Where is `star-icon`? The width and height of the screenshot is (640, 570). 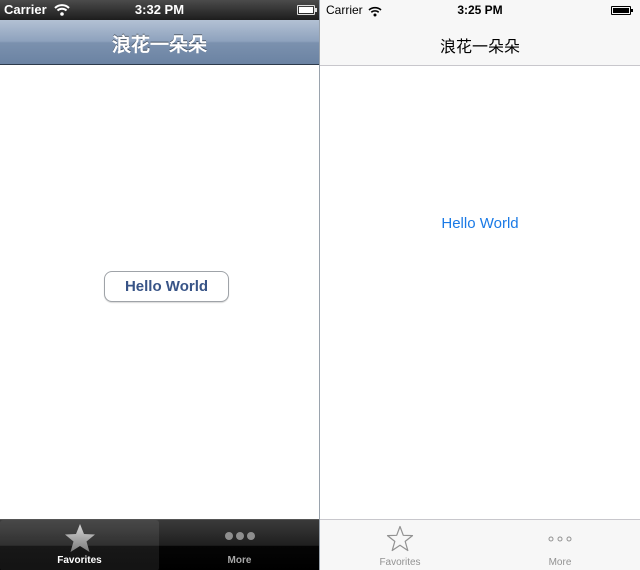
star-icon is located at coordinates (79, 540).